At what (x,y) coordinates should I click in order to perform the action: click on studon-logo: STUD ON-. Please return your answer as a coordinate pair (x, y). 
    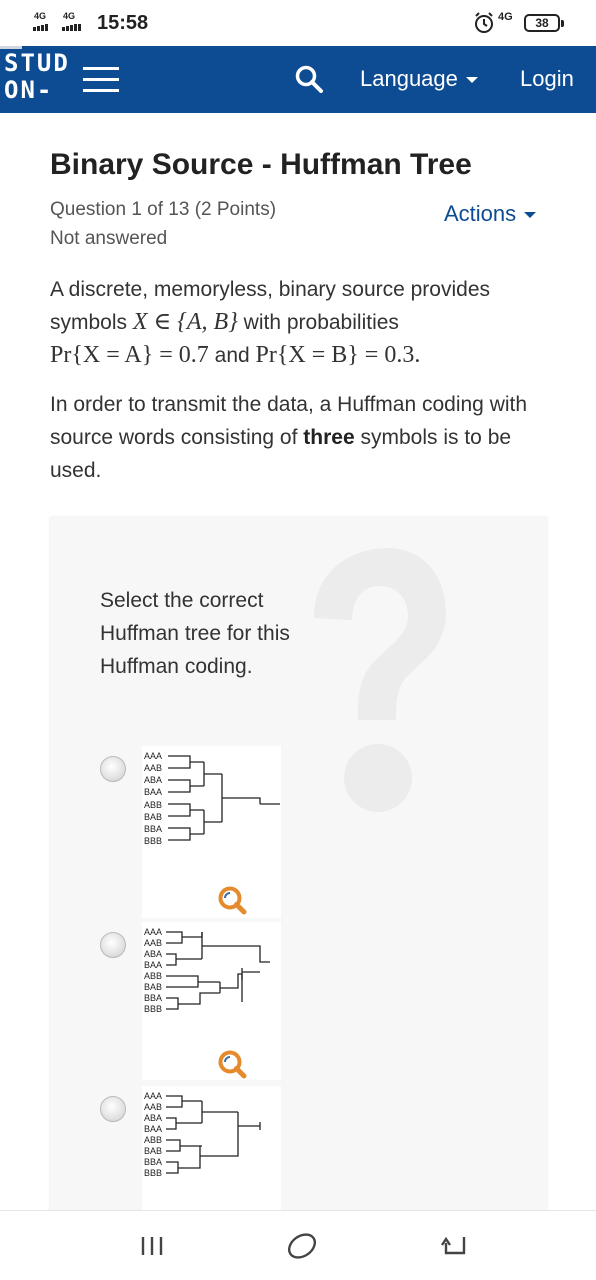
    Looking at the image, I should click on (37, 77).